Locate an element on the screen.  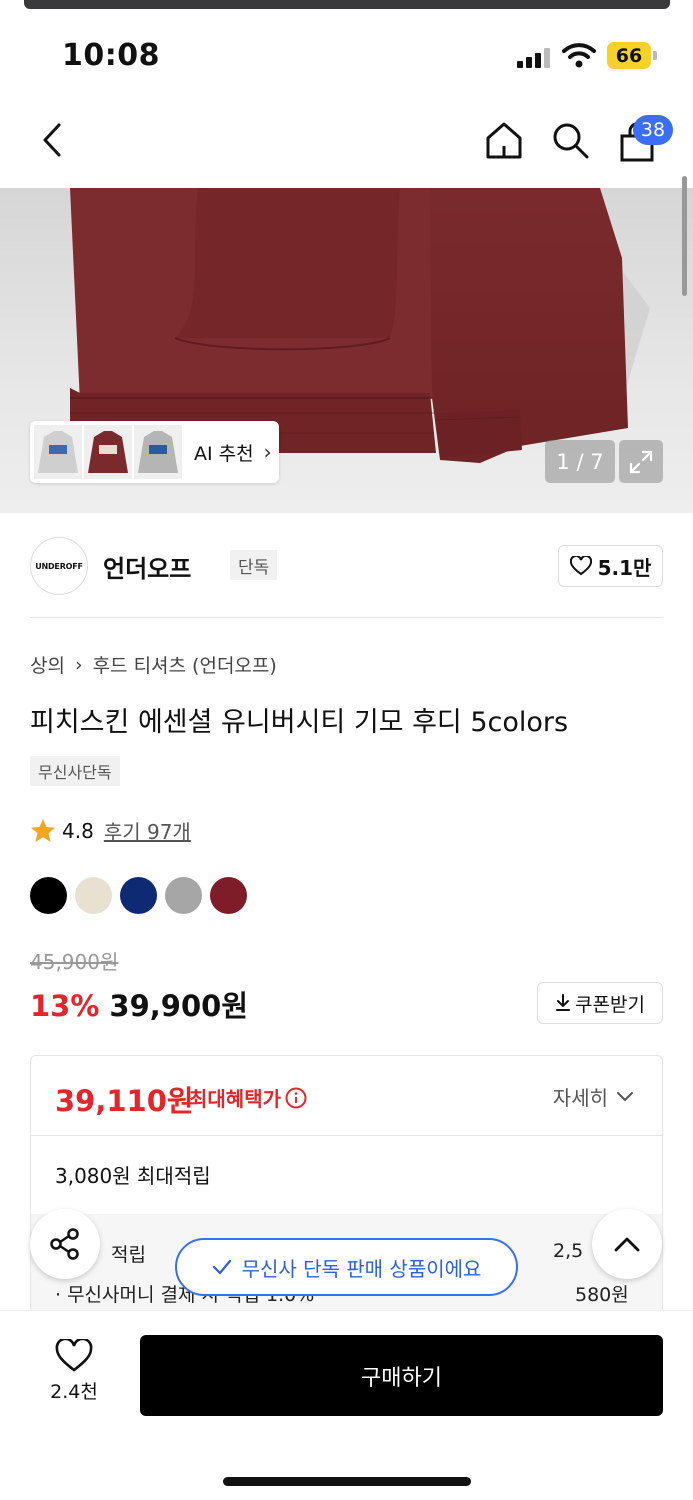
star-icon is located at coordinates (43, 830).